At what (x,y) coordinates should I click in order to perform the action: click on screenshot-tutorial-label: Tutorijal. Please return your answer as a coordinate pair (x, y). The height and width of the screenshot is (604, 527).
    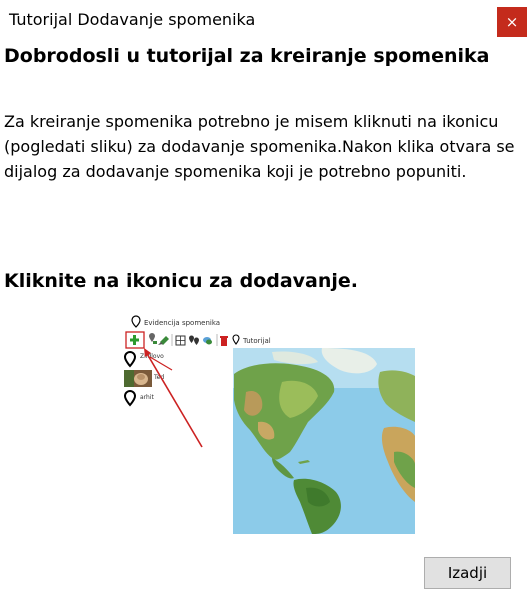
    Looking at the image, I should click on (256, 341).